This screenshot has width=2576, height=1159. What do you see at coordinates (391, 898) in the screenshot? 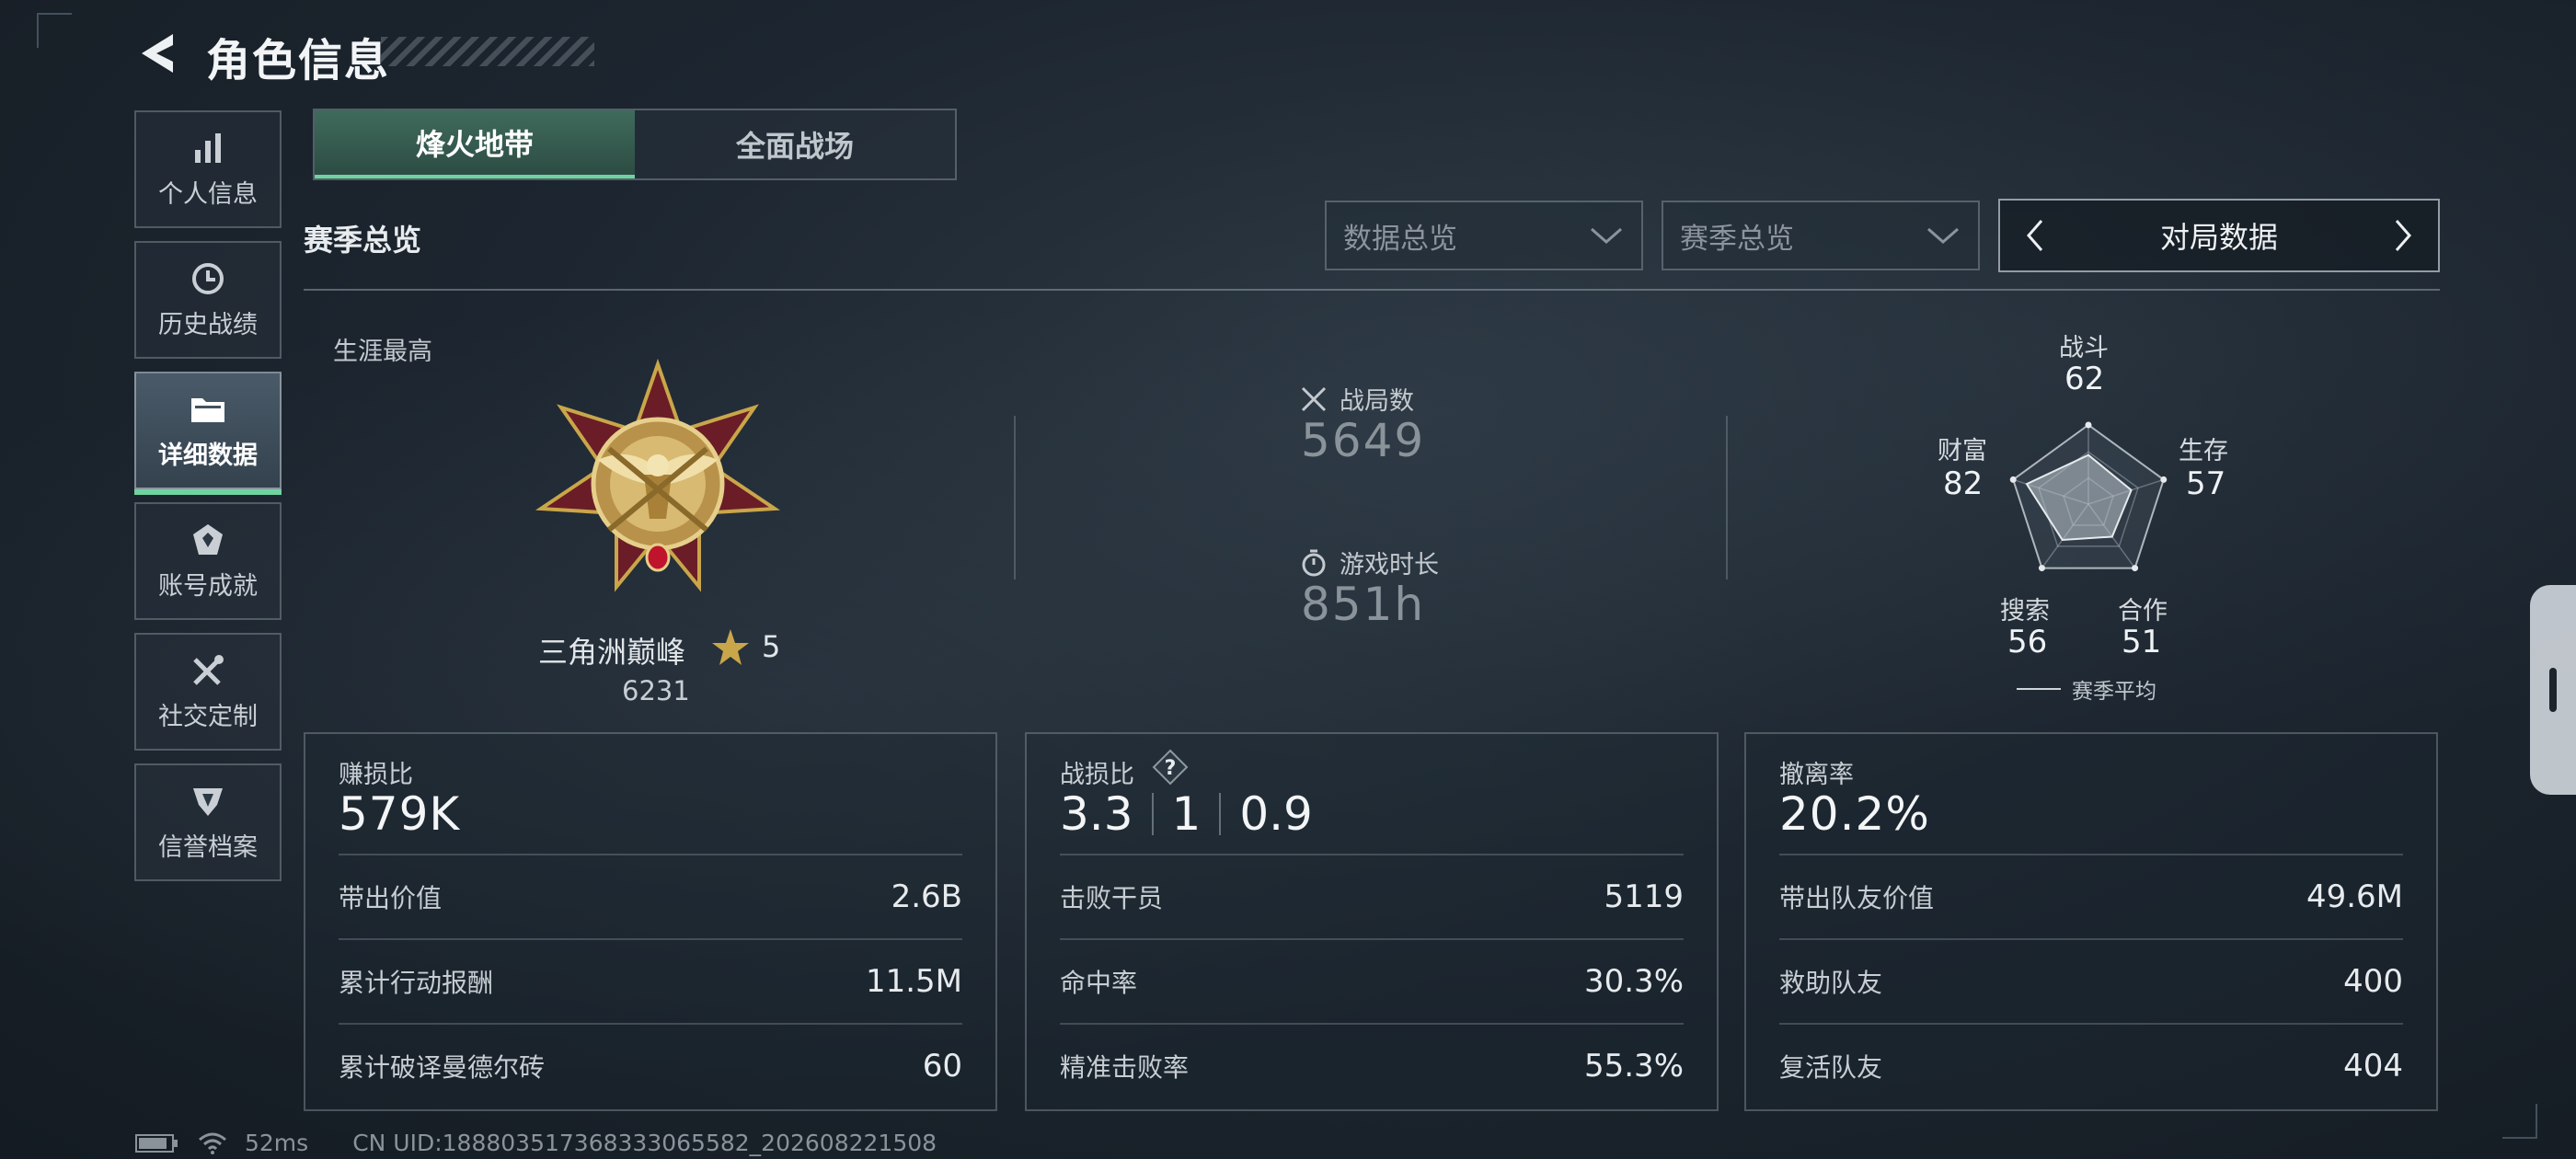
I see `row-key: 带出价值` at bounding box center [391, 898].